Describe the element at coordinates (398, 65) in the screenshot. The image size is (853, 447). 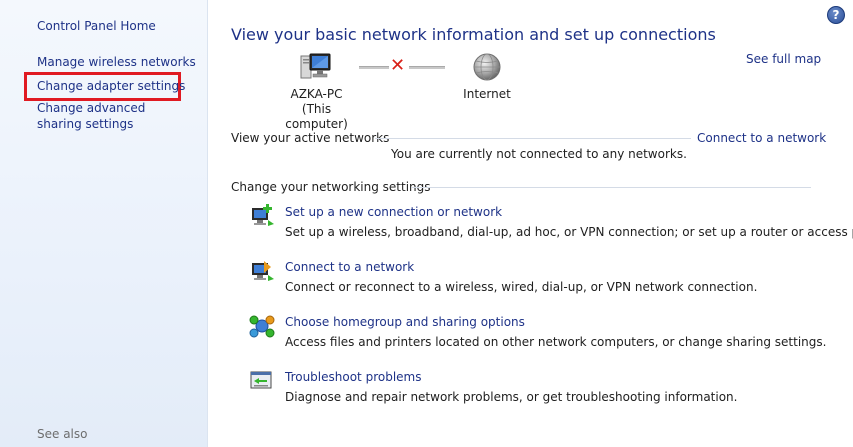
I see `disconnected-x-icon: ✕` at that location.